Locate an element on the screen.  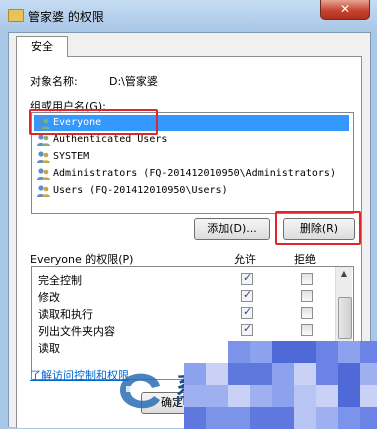
help-link: 了解访问控制和权限 is located at coordinates (79, 375).